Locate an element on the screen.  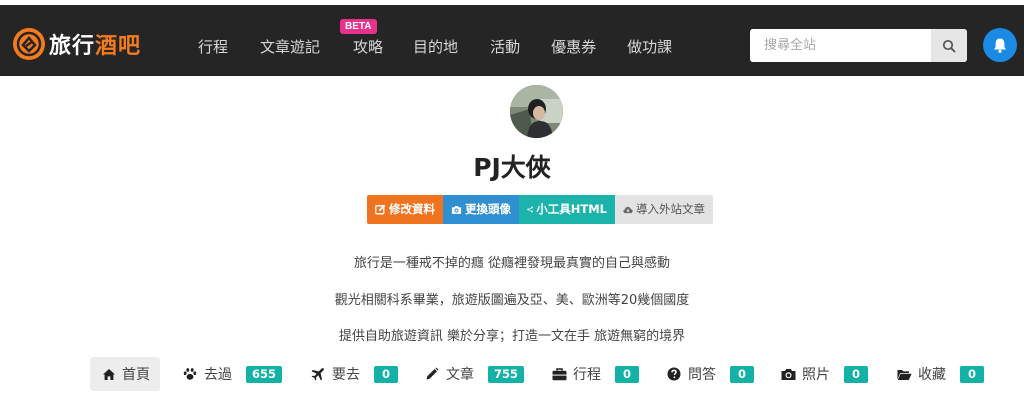
tab-want-to-go: 要去 0 is located at coordinates (354, 374).